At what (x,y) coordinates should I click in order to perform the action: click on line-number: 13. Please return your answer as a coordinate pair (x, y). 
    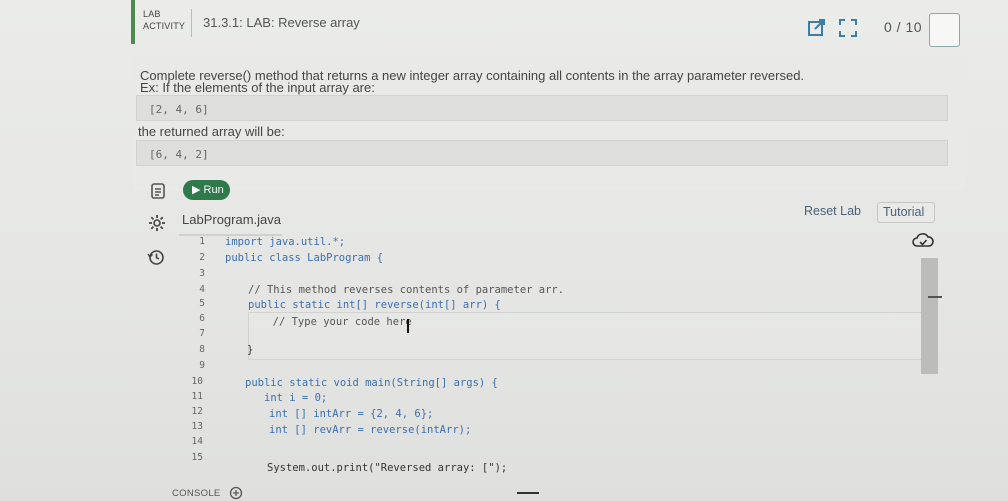
    Looking at the image, I should click on (197, 426).